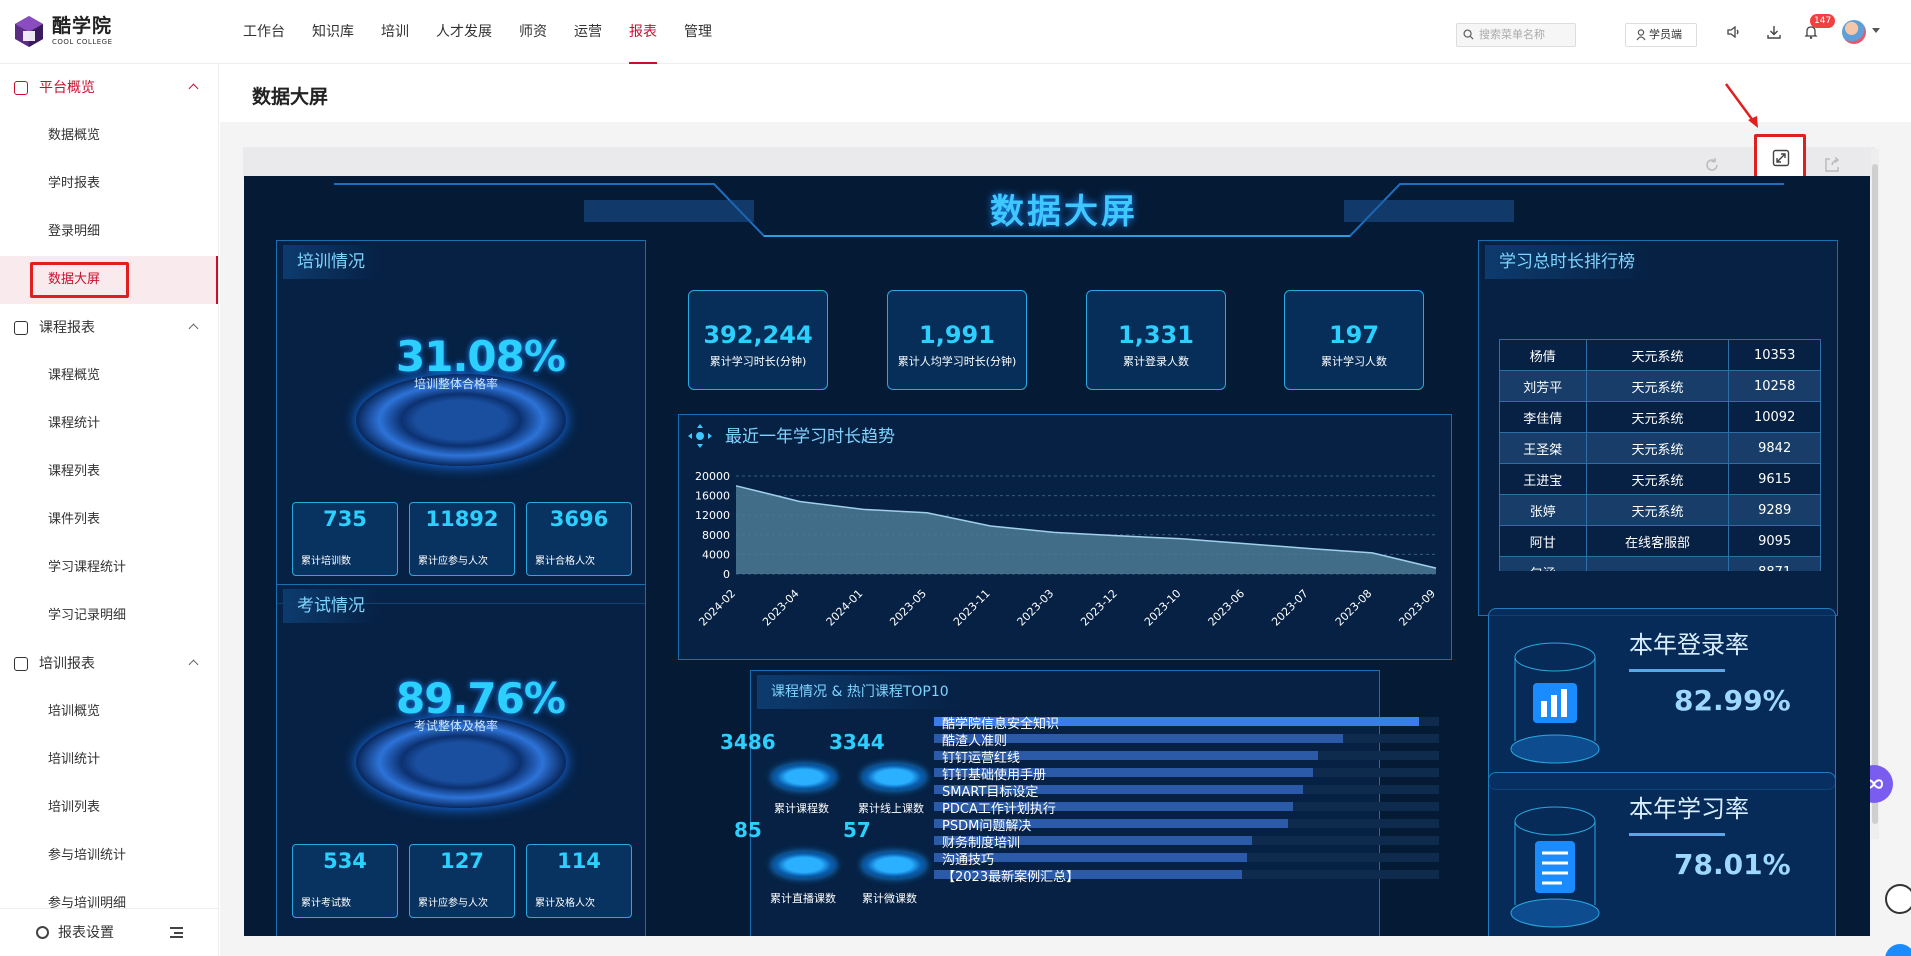 The width and height of the screenshot is (1911, 956). What do you see at coordinates (781, 608) in the screenshot?
I see `x-tick-label: 2023-04` at bounding box center [781, 608].